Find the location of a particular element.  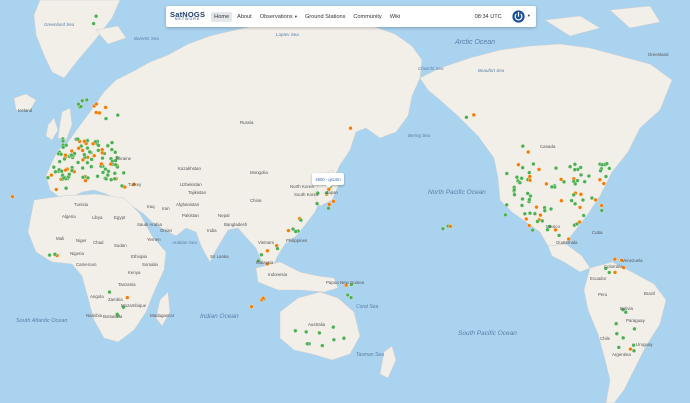

nav-home: Home is located at coordinates (222, 16).